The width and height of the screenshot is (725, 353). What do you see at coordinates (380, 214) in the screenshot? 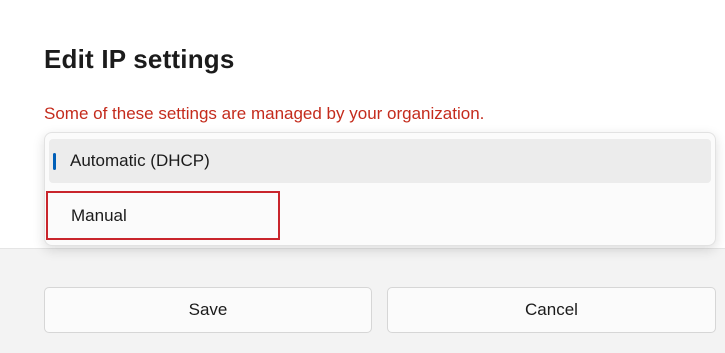
I see `option-manual: Manual` at bounding box center [380, 214].